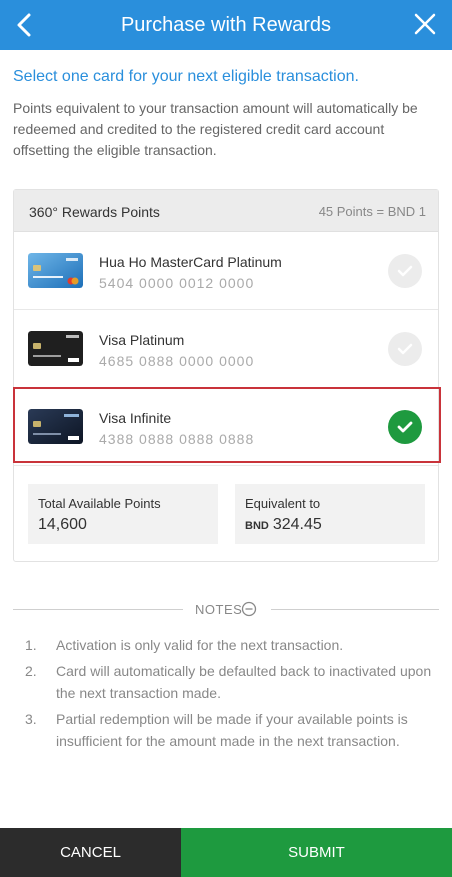  What do you see at coordinates (249, 609) in the screenshot?
I see `minus-circle-icon` at bounding box center [249, 609].